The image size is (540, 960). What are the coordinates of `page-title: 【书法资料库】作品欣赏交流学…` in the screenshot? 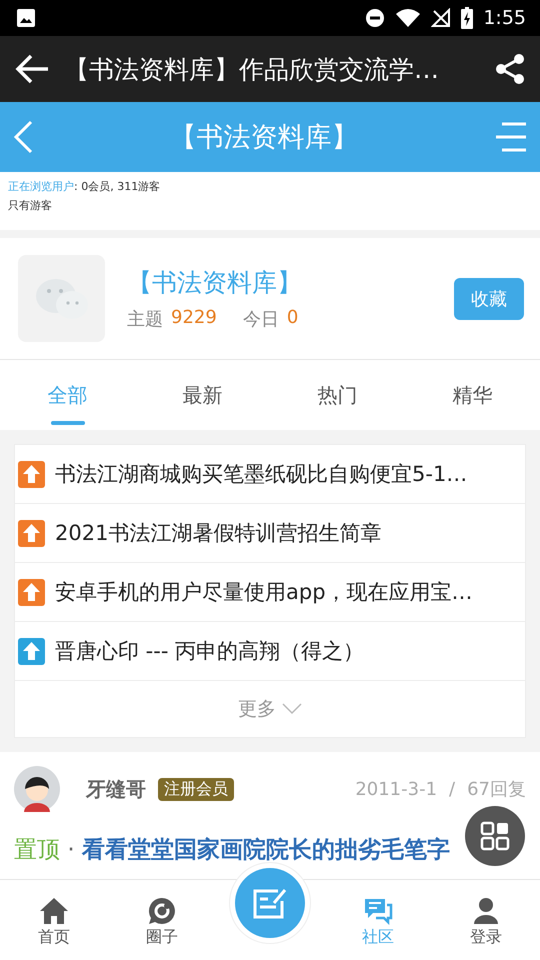 It's located at (252, 70).